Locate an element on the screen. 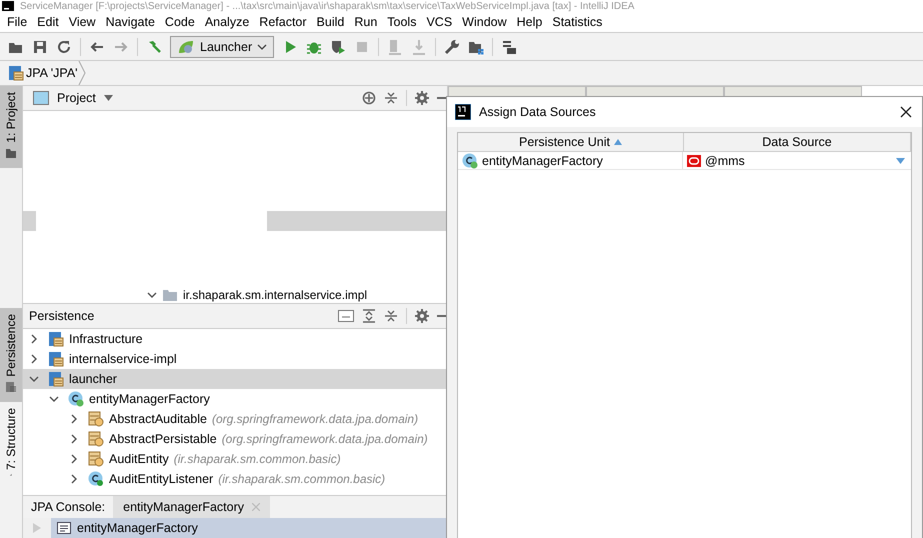 This screenshot has width=923, height=538. breadcrumb-label: JPA 'JPA' is located at coordinates (52, 73).